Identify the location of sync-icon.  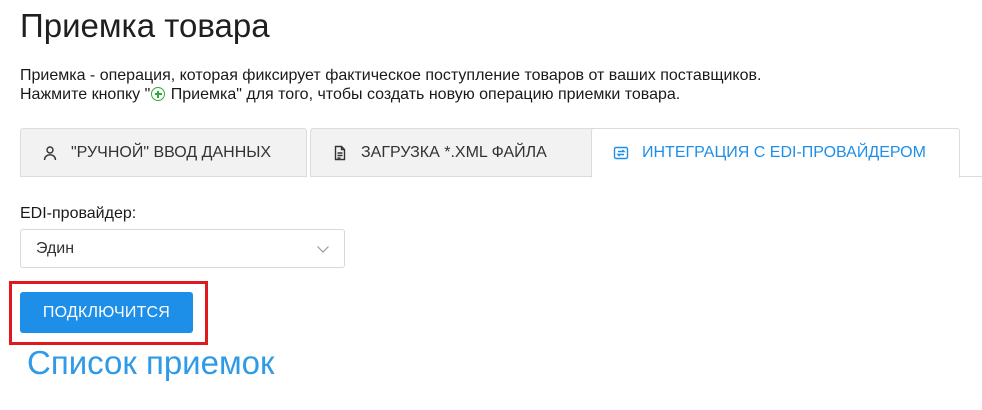
(621, 153).